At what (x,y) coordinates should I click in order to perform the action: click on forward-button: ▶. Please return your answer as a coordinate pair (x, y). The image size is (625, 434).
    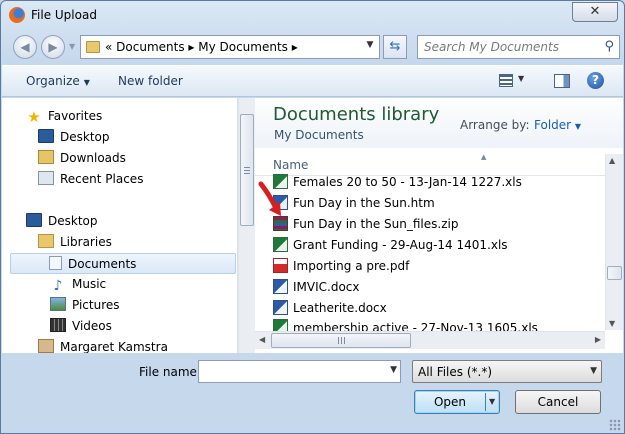
    Looking at the image, I should click on (53, 47).